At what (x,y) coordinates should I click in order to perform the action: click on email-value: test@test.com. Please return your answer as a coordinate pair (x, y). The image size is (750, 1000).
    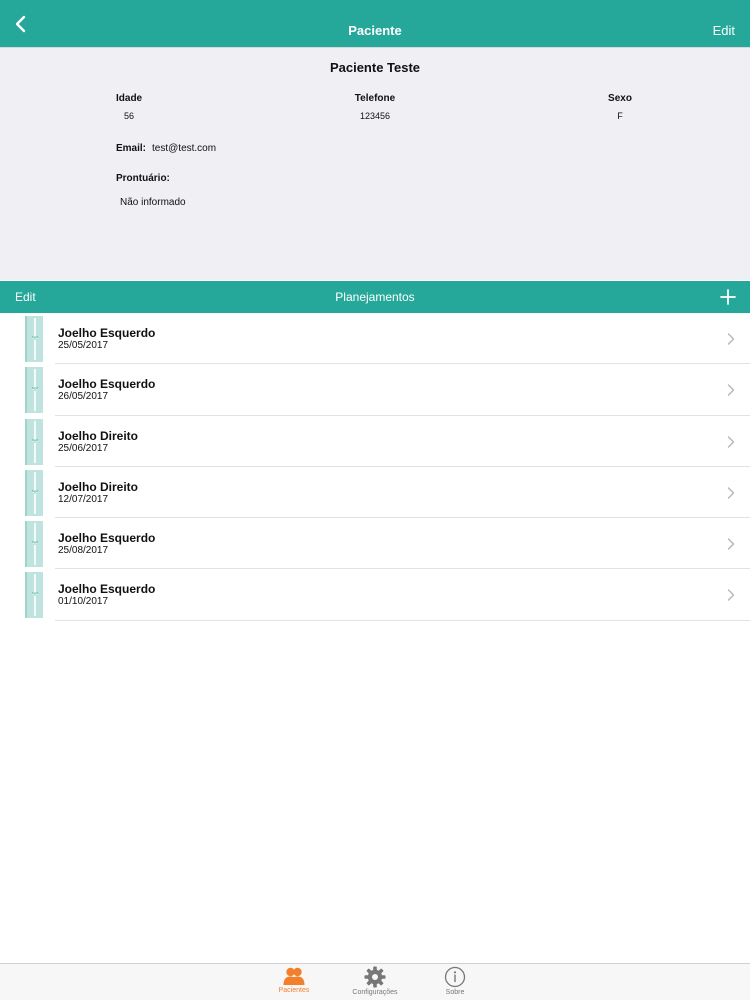
    Looking at the image, I should click on (184, 148).